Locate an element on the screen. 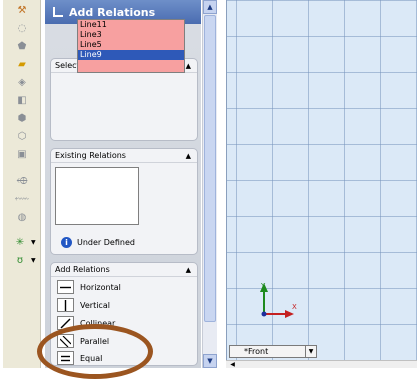  mirror-tool-icon: ✳ is located at coordinates (20, 242).